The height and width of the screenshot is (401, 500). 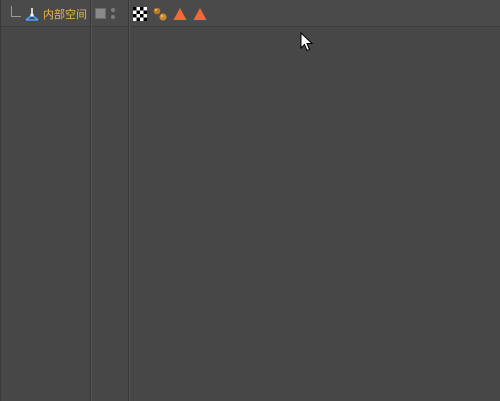 What do you see at coordinates (113, 14) in the screenshot?
I see `visibility-toggle` at bounding box center [113, 14].